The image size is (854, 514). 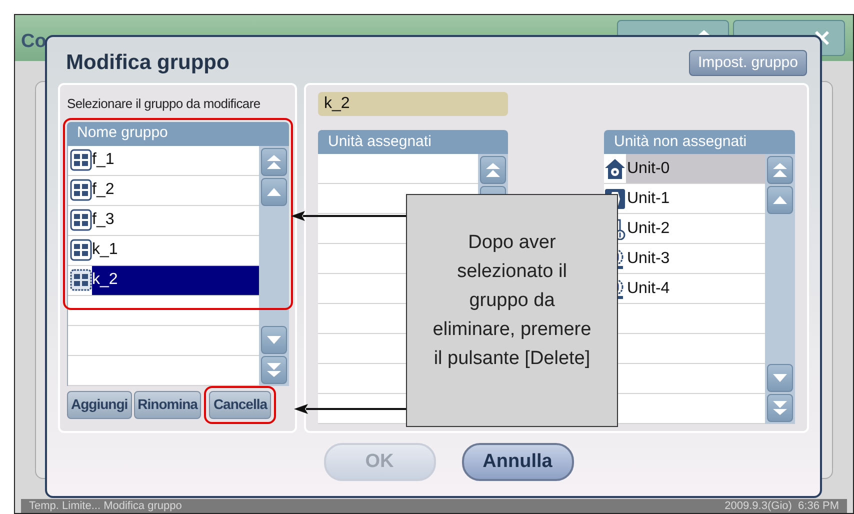 I want to click on status-text: Temp. Limite... Modifica gruppo, so click(x=105, y=506).